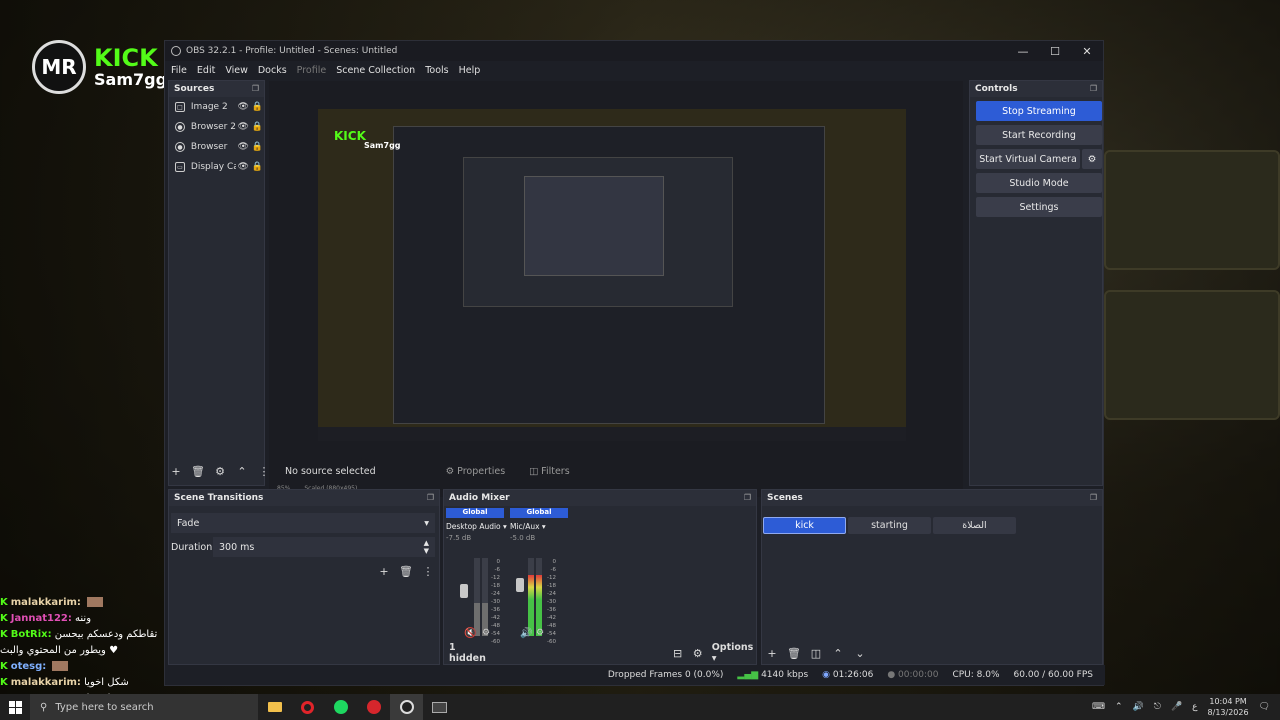 The image size is (1280, 720). Describe the element at coordinates (436, 70) in the screenshot. I see `menu-tools: Tools` at that location.